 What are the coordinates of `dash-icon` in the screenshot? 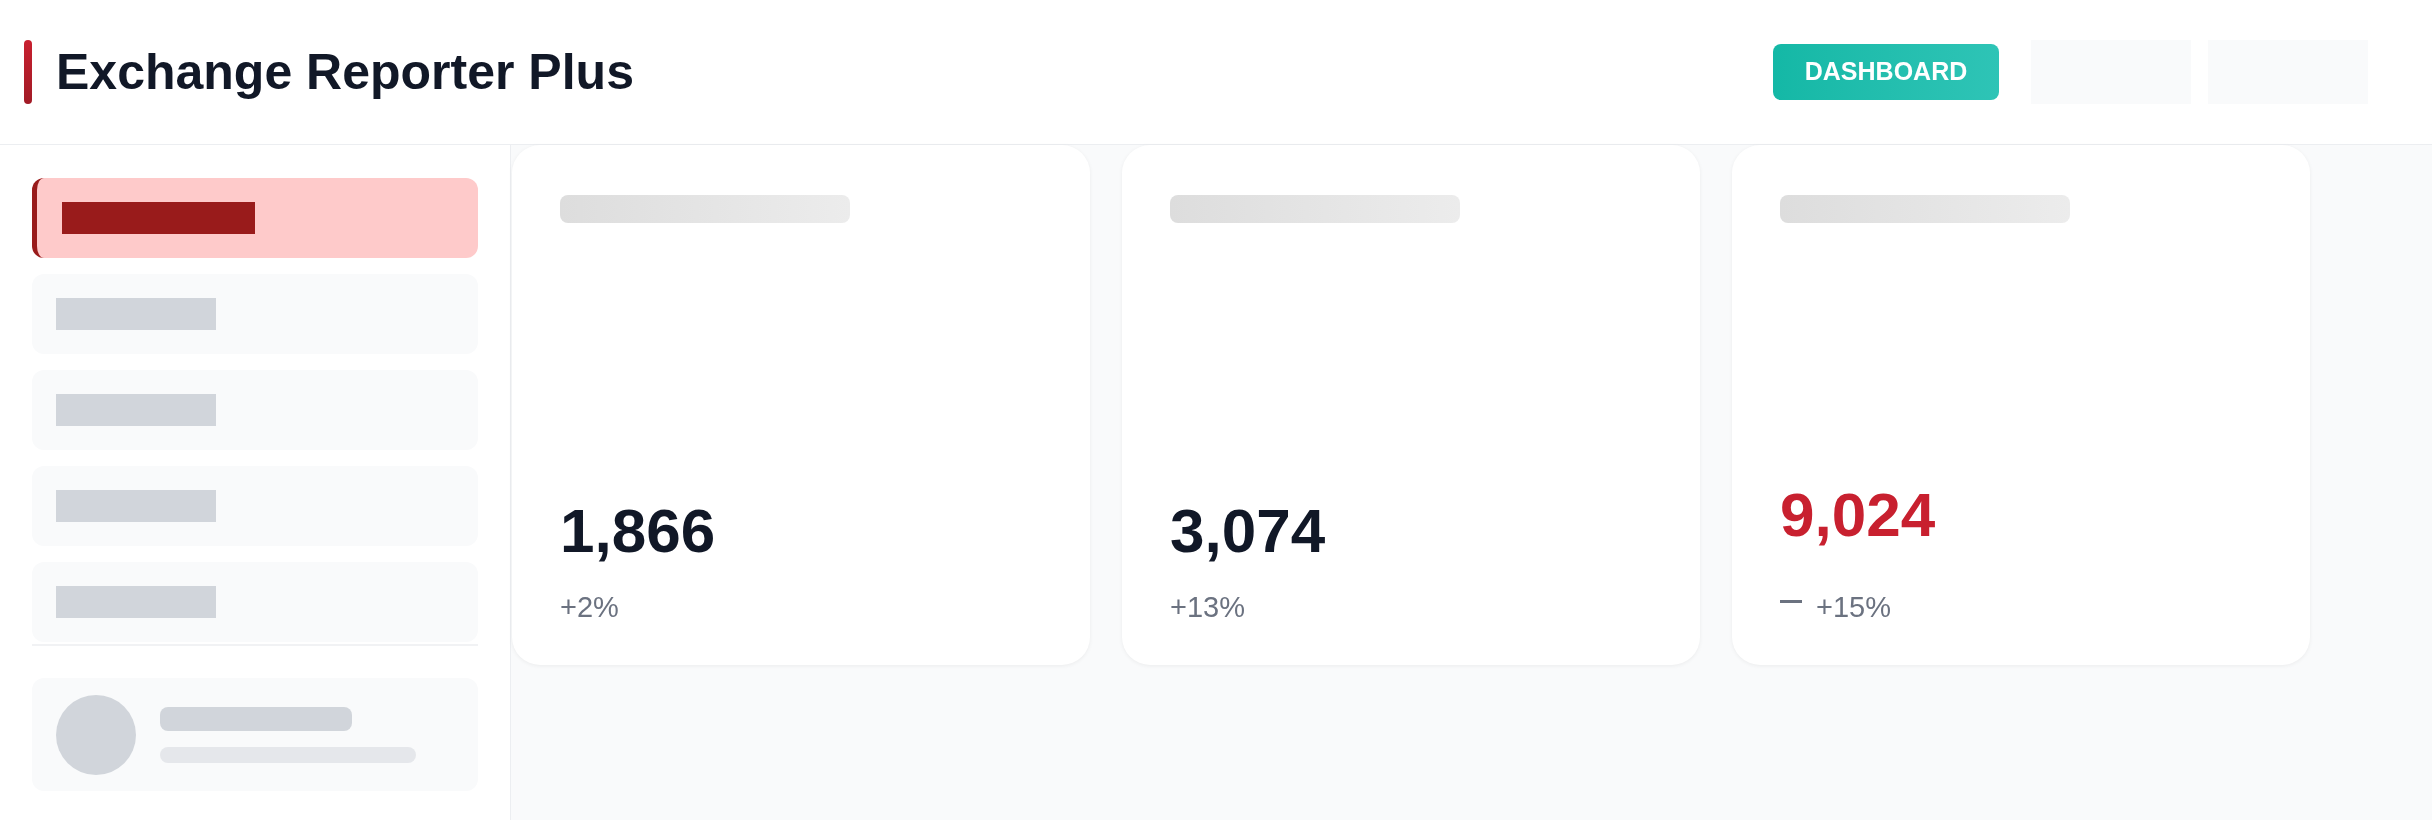 It's located at (1791, 602).